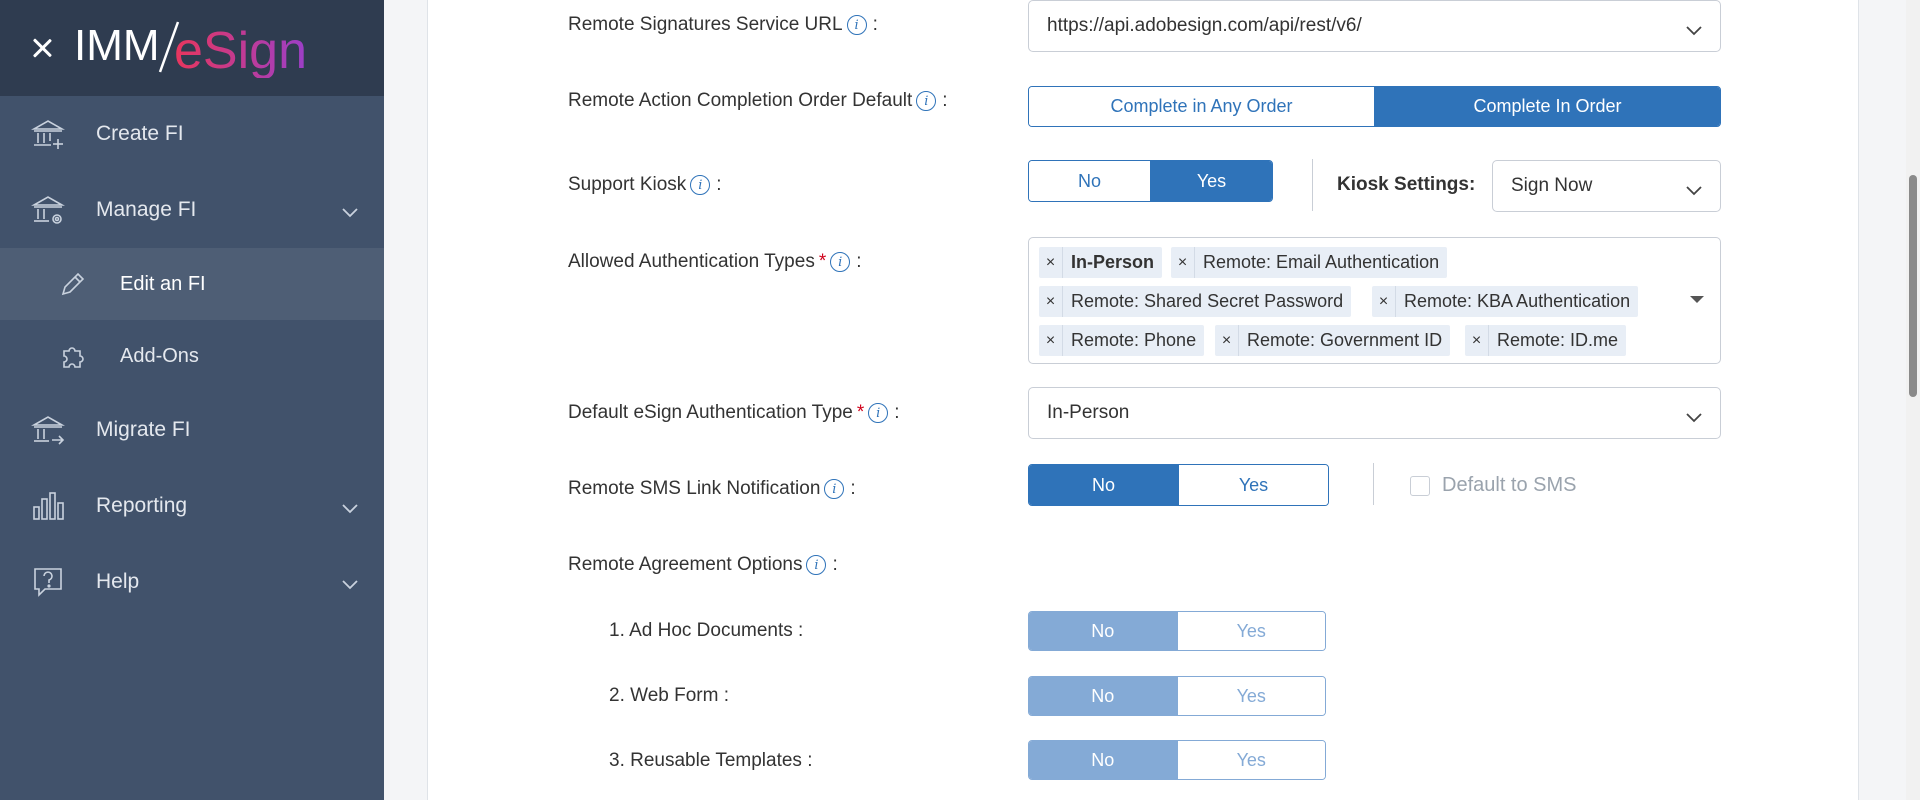 The width and height of the screenshot is (1920, 800). Describe the element at coordinates (1374, 413) in the screenshot. I see `default-auth-select: In-Person` at that location.